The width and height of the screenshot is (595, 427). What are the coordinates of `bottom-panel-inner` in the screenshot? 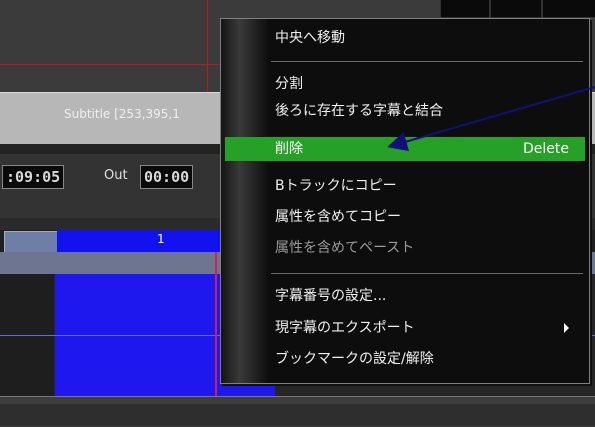 It's located at (297, 415).